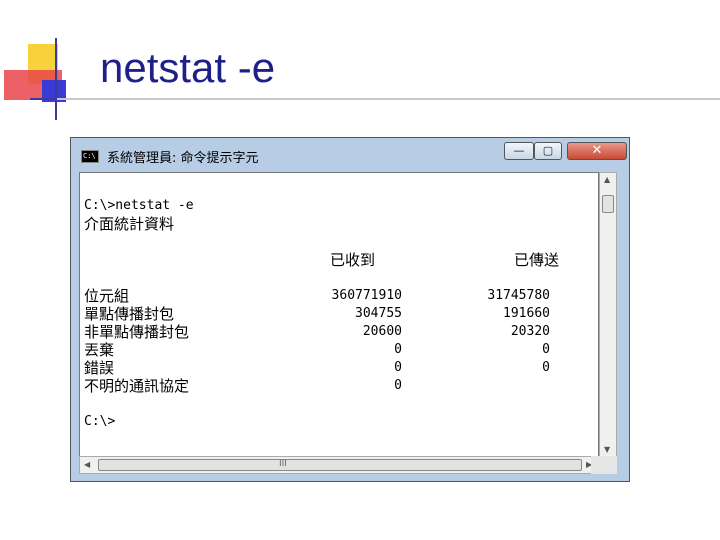  I want to click on row-label: 不明的通訊協定, so click(137, 386).